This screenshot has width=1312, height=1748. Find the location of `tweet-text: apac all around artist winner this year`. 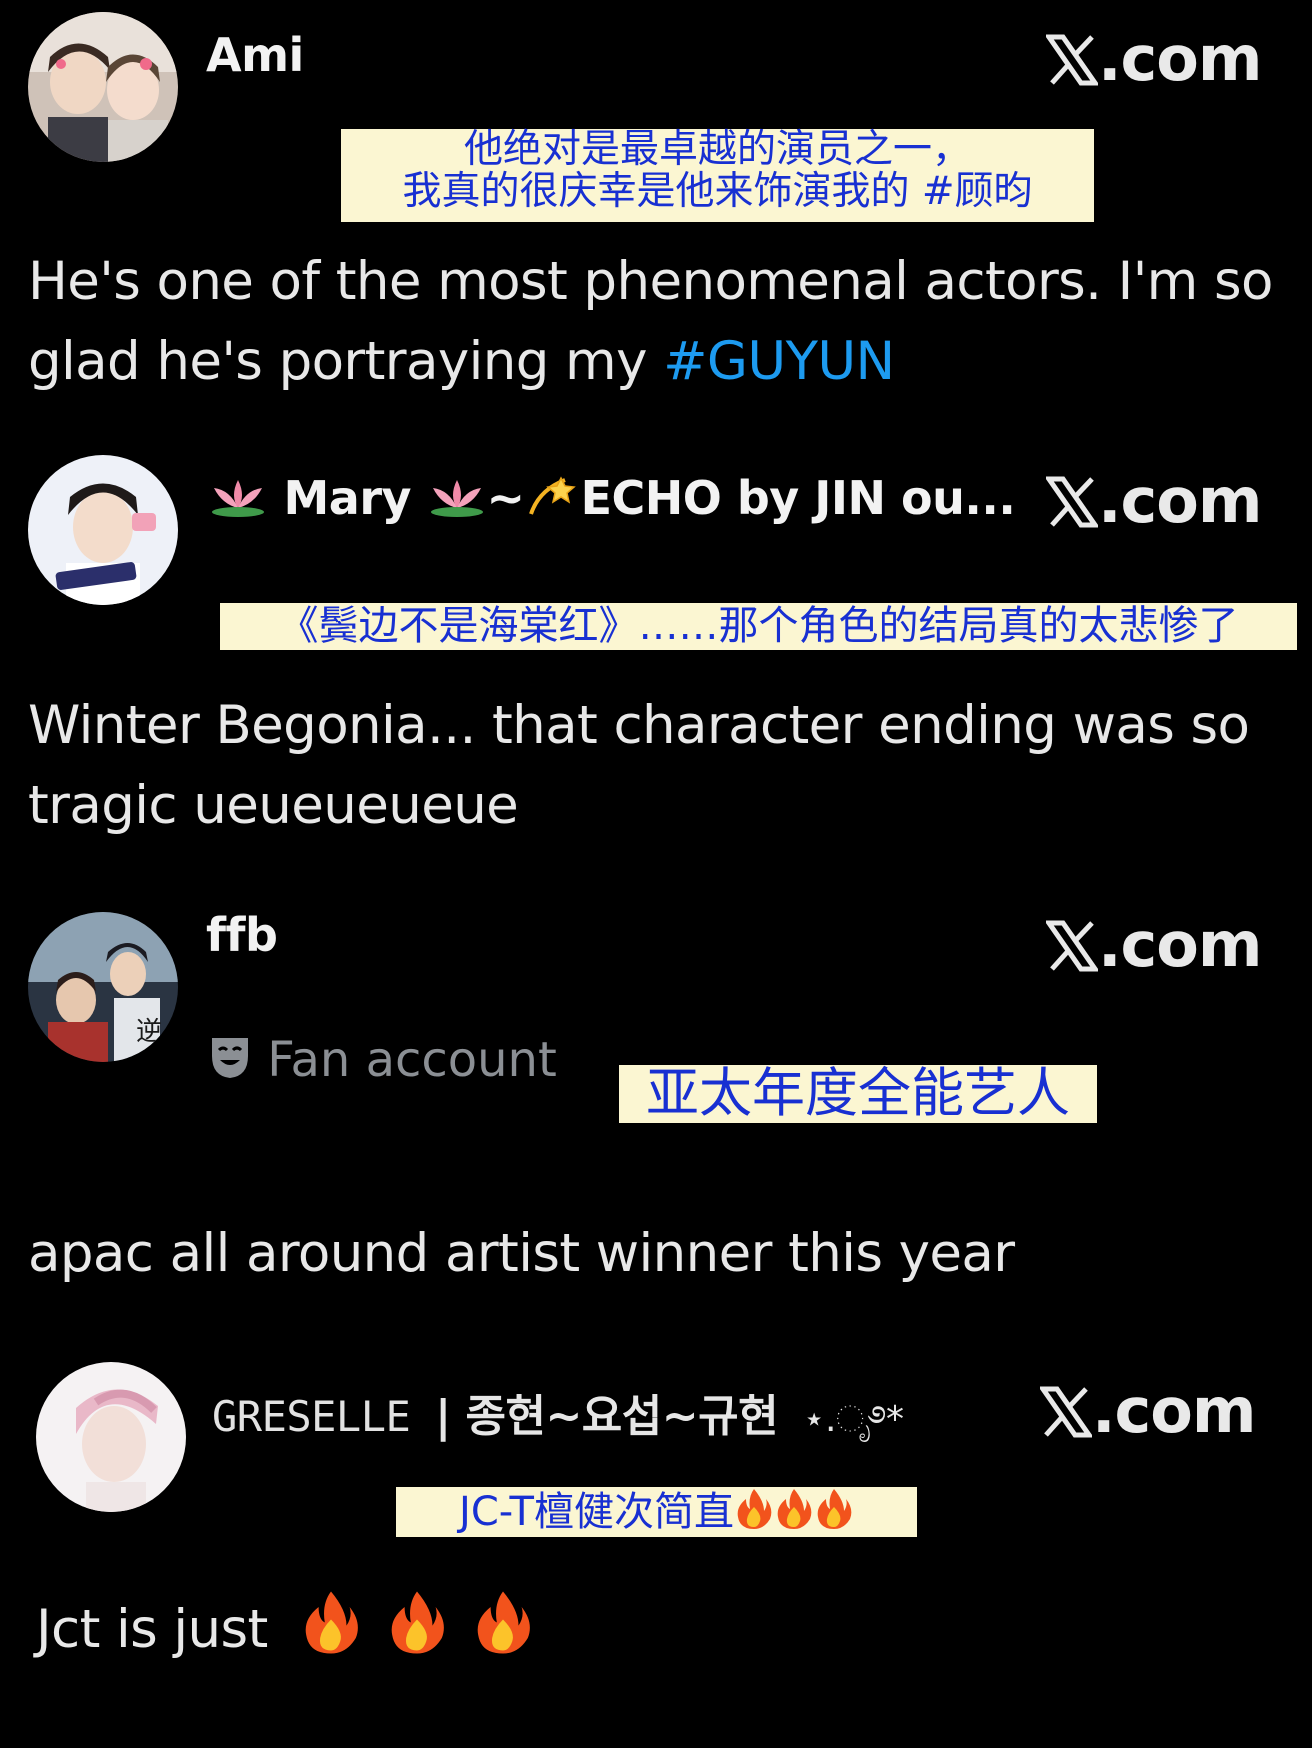

tweet-text: apac all around artist winner this year is located at coordinates (521, 1254).